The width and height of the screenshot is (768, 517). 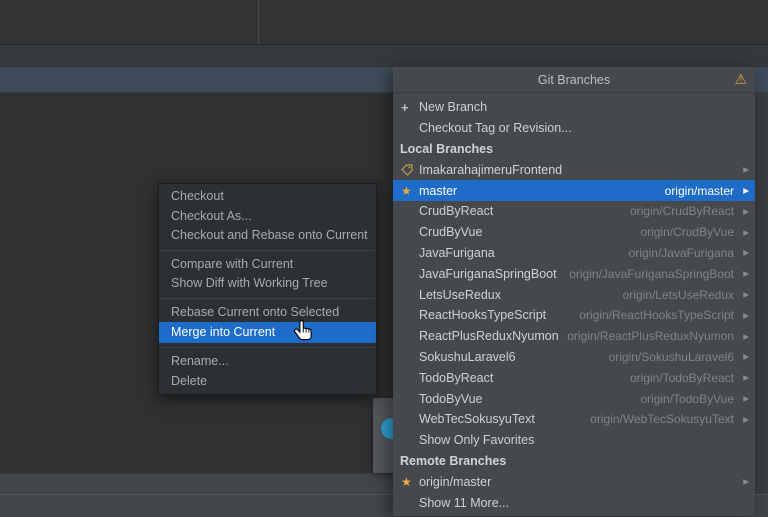 What do you see at coordinates (457, 252) in the screenshot?
I see `branch-label: JavaFurigana` at bounding box center [457, 252].